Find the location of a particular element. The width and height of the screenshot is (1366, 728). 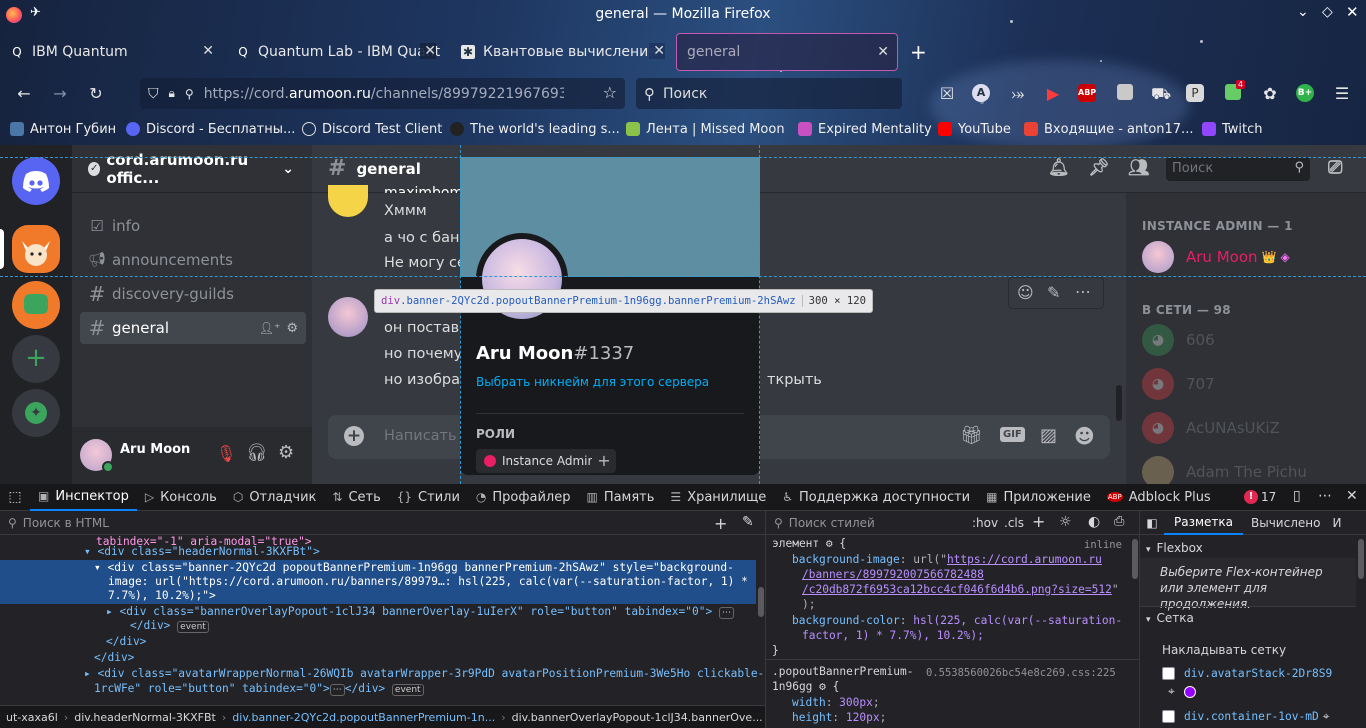

css-rule-source: 0.5538560026bc54e8c269.css:225 is located at coordinates (1021, 673).